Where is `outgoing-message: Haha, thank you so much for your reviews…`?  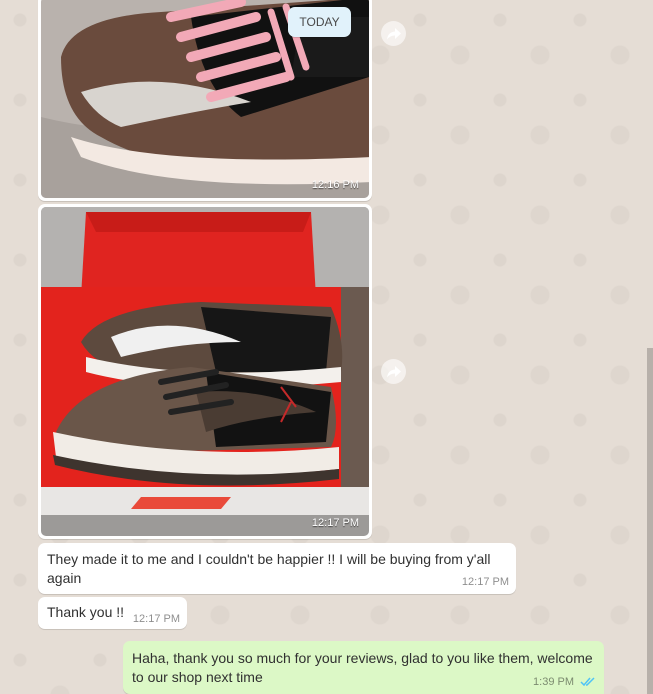
outgoing-message: Haha, thank you so much for your reviews… is located at coordinates (363, 667).